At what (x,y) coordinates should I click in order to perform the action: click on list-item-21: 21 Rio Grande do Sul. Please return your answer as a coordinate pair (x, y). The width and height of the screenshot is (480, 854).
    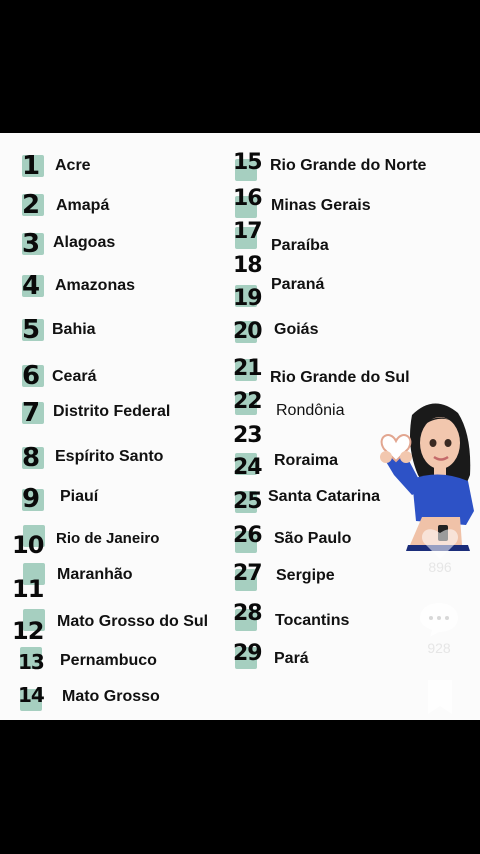
    Looking at the image, I should click on (348, 370).